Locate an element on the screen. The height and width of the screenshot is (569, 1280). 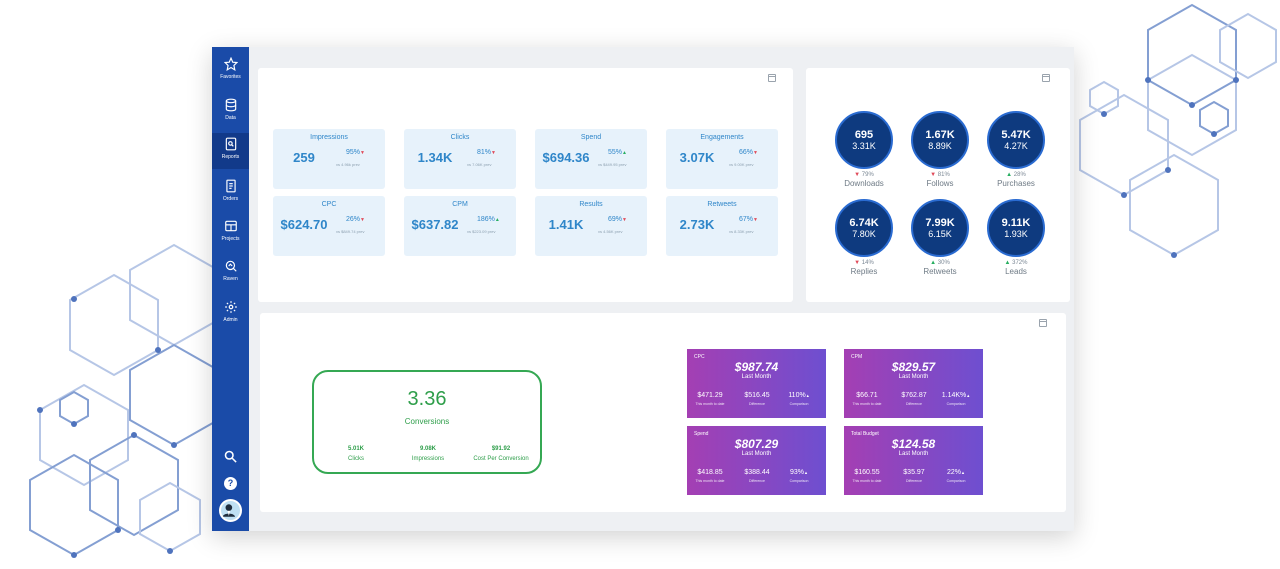
help-button: ? is located at coordinates (230, 483).